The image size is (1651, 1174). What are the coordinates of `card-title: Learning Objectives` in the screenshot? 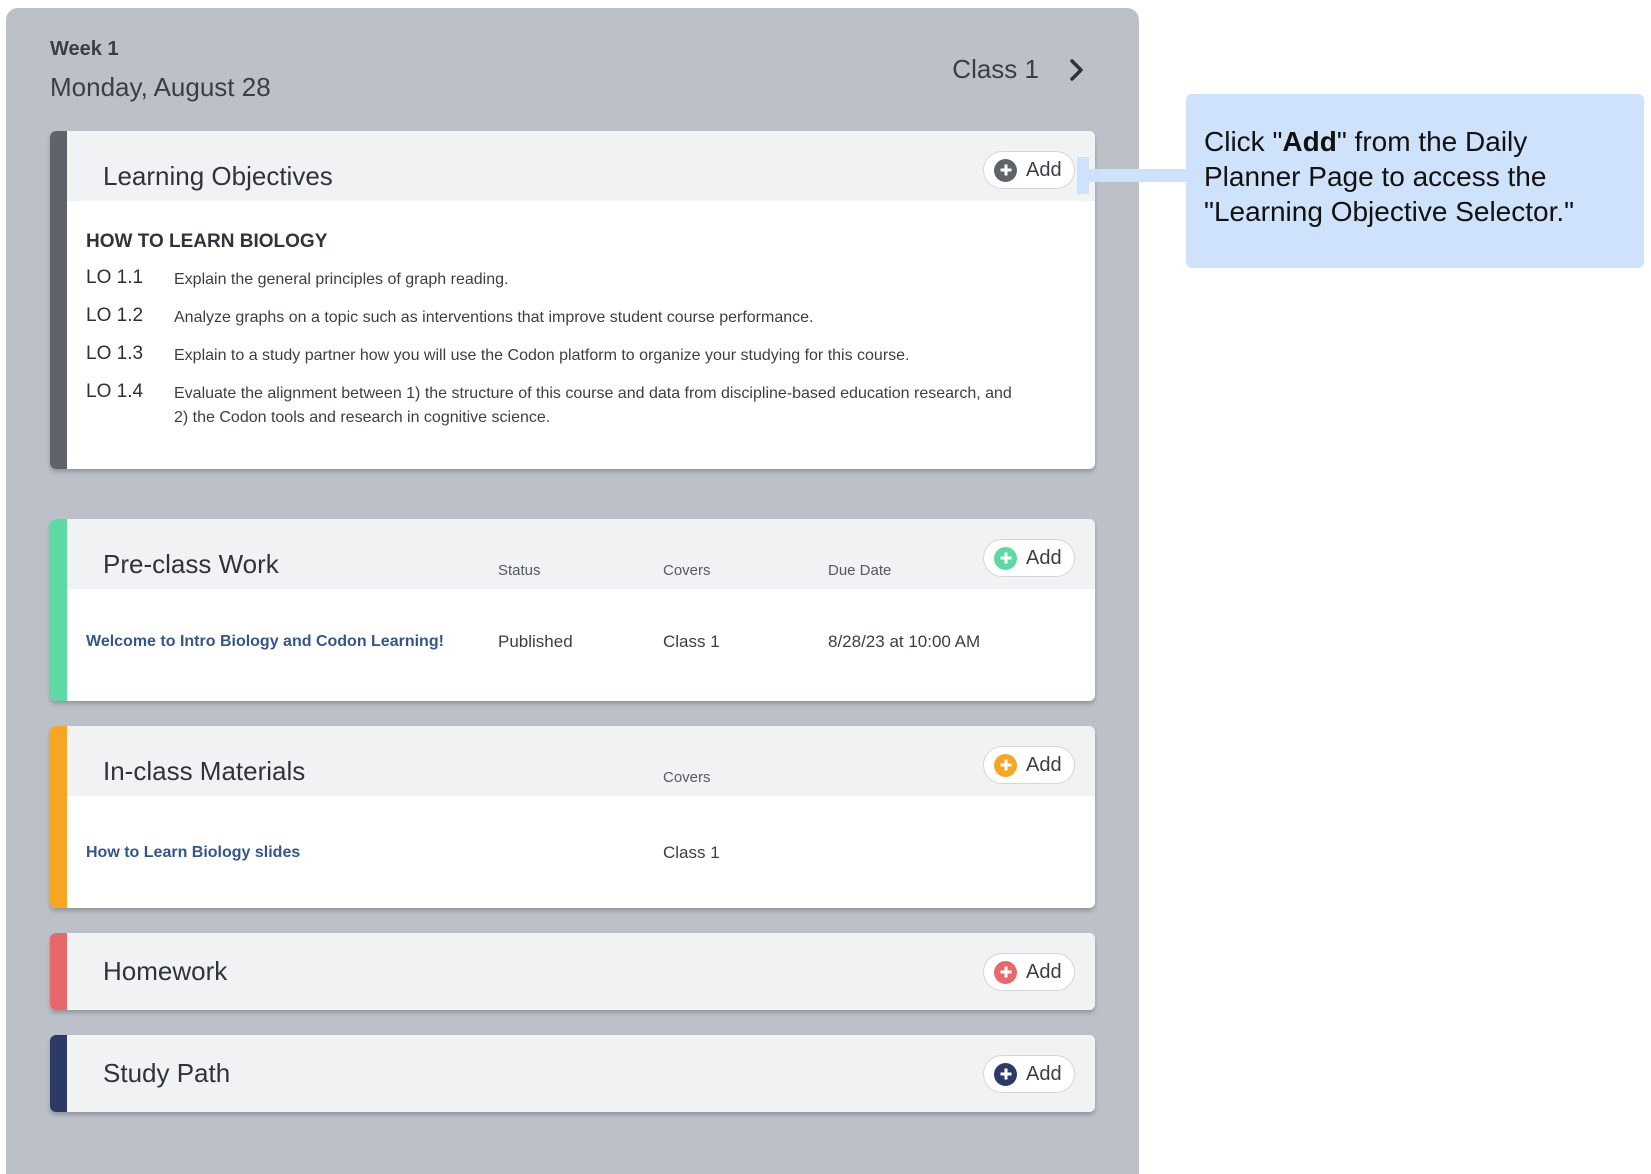 It's located at (218, 176).